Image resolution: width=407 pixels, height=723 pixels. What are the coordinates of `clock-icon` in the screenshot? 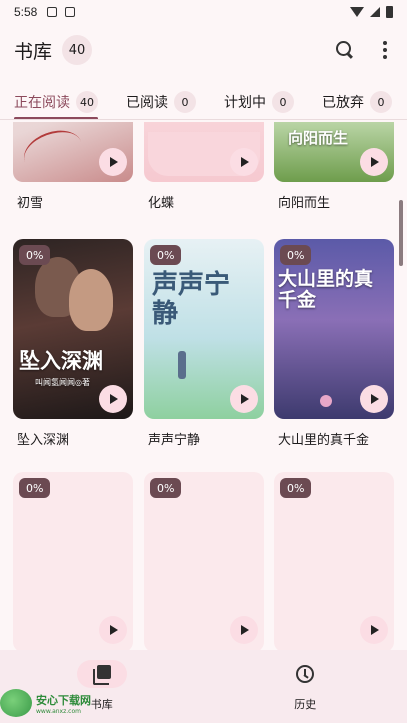 It's located at (305, 674).